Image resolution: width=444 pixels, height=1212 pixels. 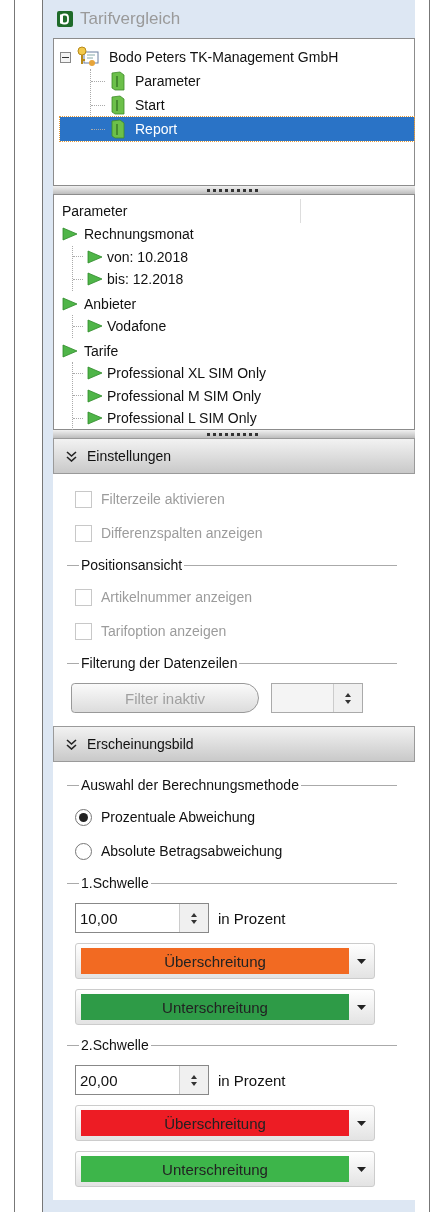 I want to click on tree-item: bis: 12.2018, so click(x=145, y=279).